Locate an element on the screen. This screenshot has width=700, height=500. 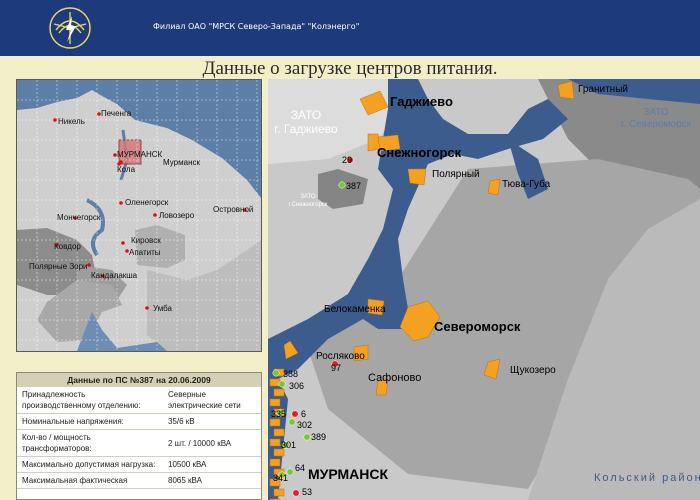
place-label: Полярный is located at coordinates (456, 174).